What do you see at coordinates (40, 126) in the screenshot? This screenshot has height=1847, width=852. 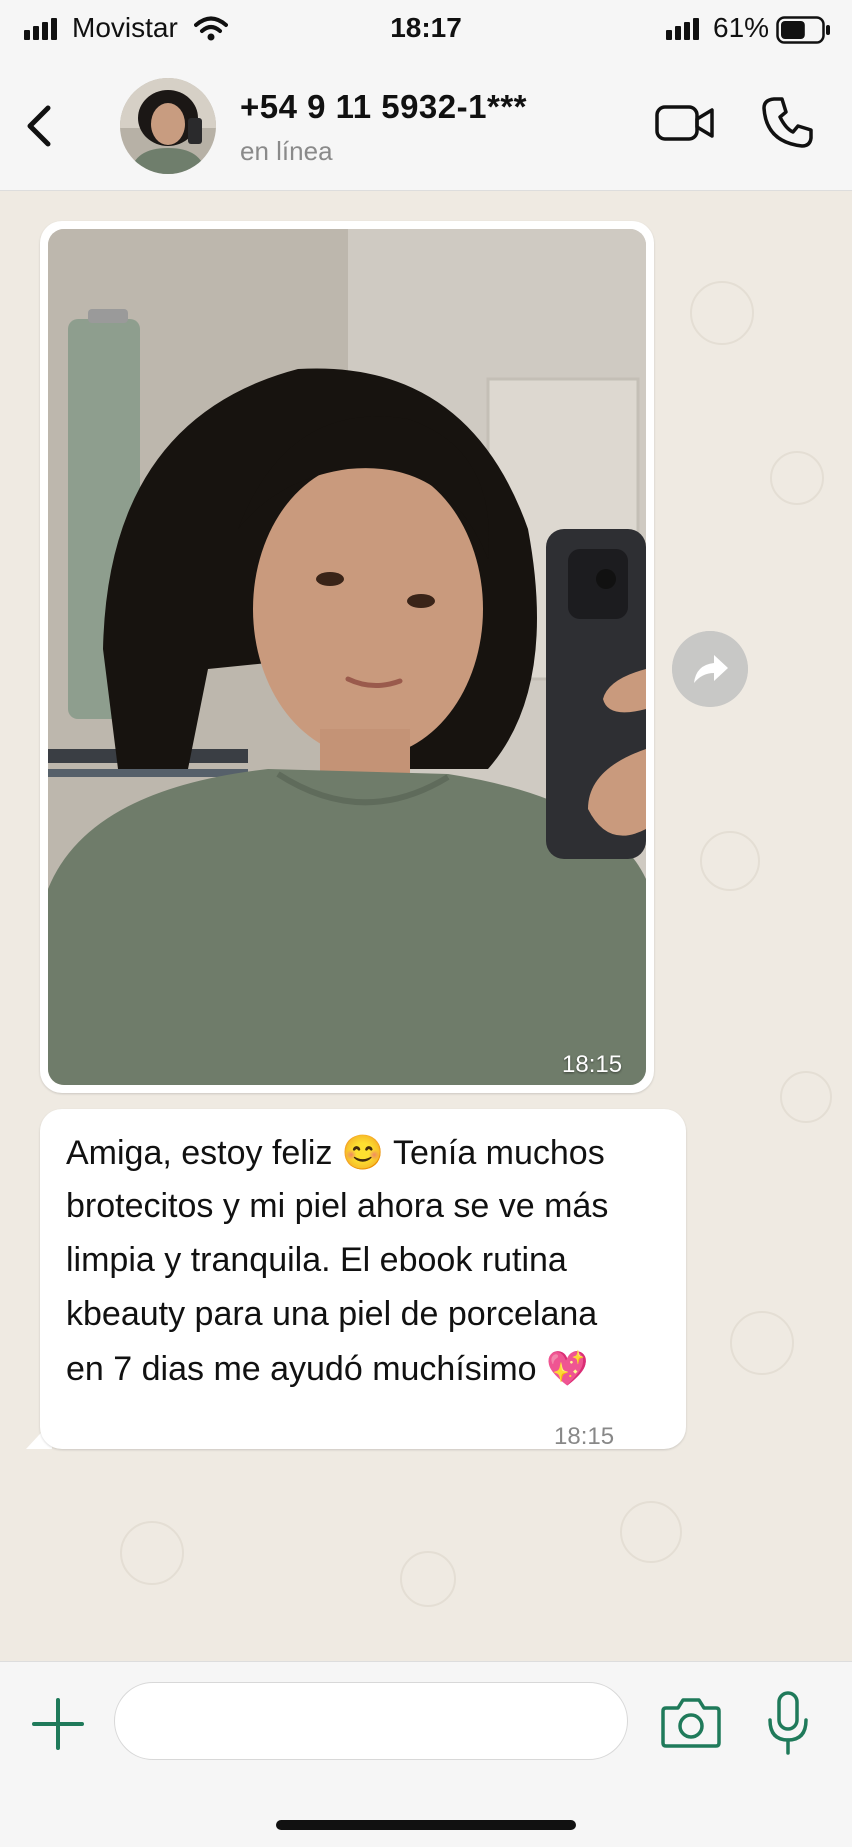 I see `back-chevron-icon` at bounding box center [40, 126].